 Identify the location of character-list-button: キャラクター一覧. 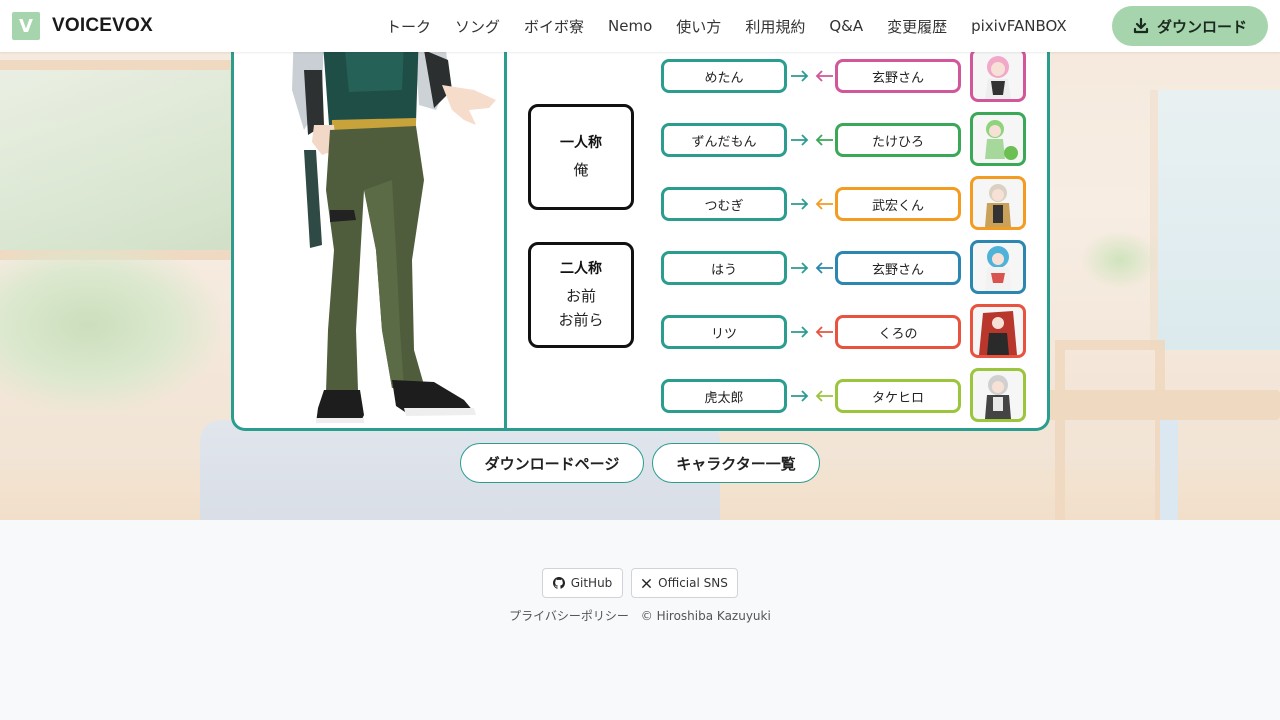
(736, 463).